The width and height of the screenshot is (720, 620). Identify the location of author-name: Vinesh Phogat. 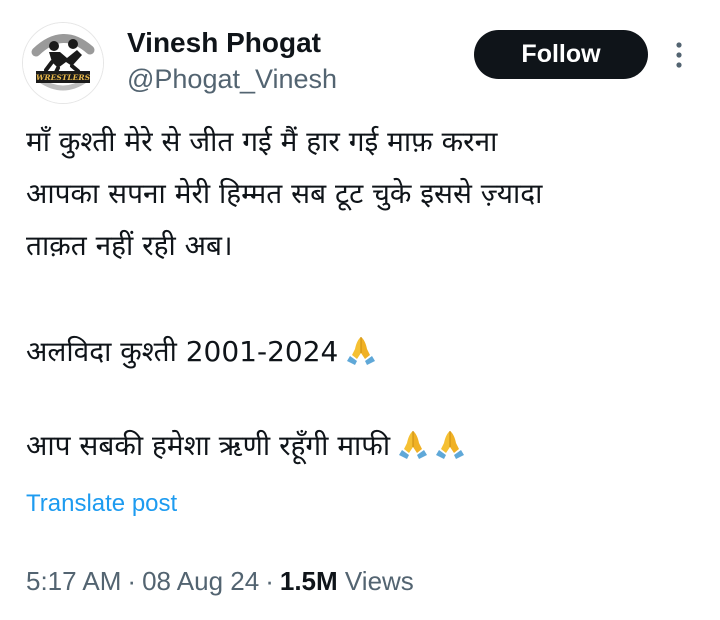
(224, 43).